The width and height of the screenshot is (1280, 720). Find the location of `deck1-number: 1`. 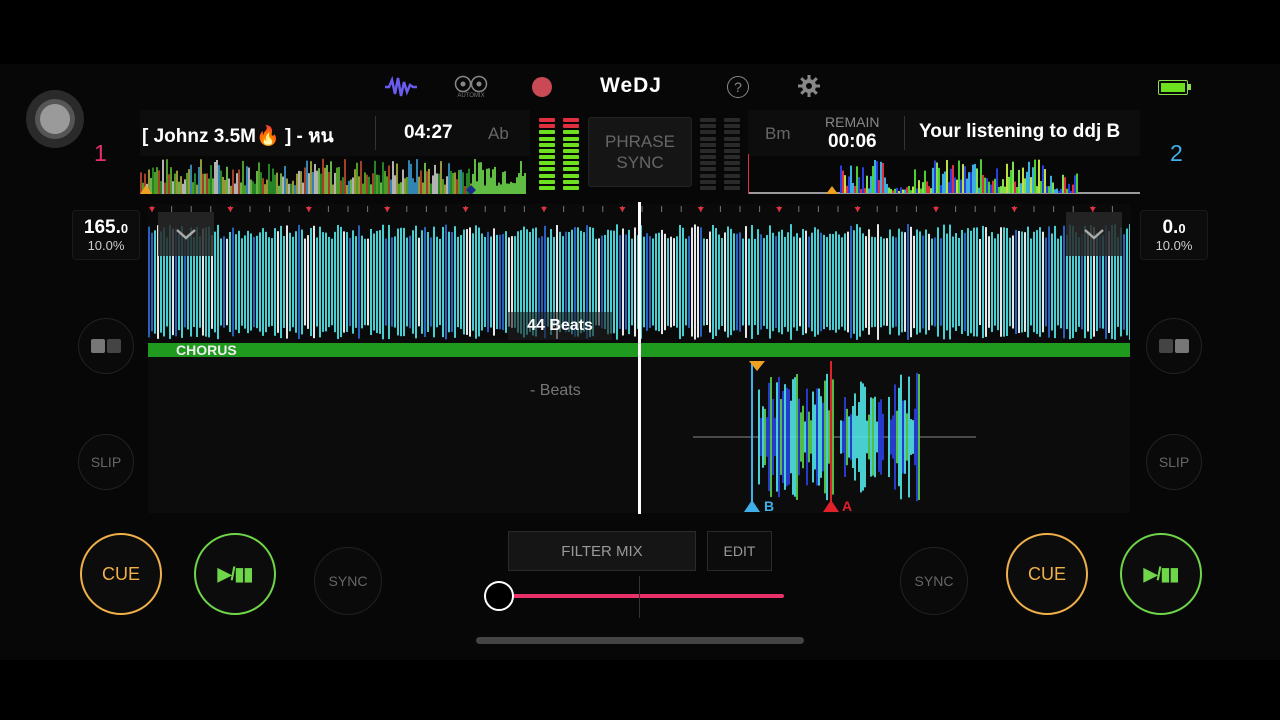

deck1-number: 1 is located at coordinates (100, 153).